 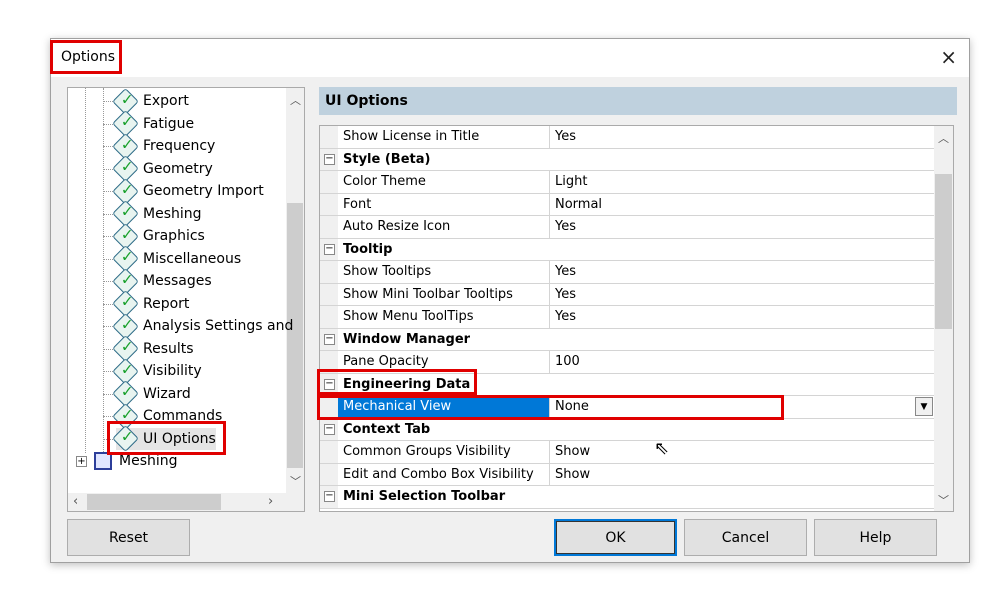 I want to click on ok-button: OK, so click(x=615, y=537).